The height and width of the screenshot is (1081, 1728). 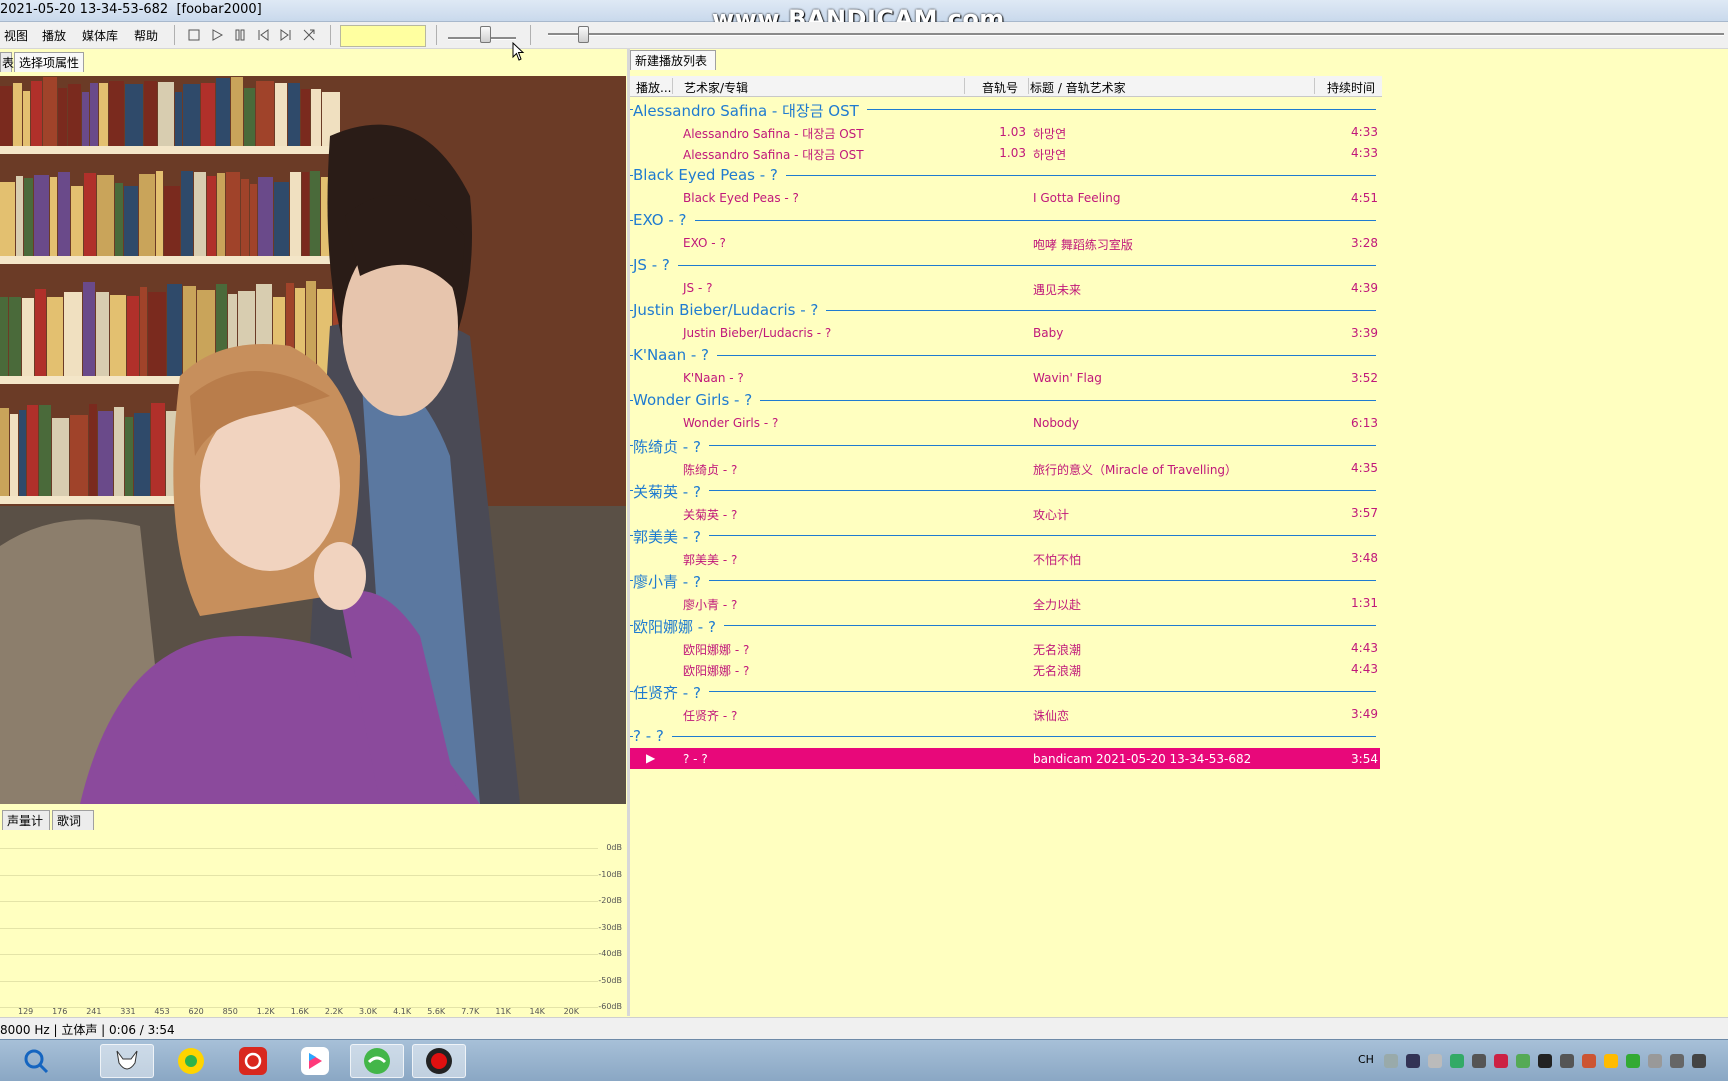 What do you see at coordinates (100, 35) in the screenshot?
I see `menu-library: 媒体库` at bounding box center [100, 35].